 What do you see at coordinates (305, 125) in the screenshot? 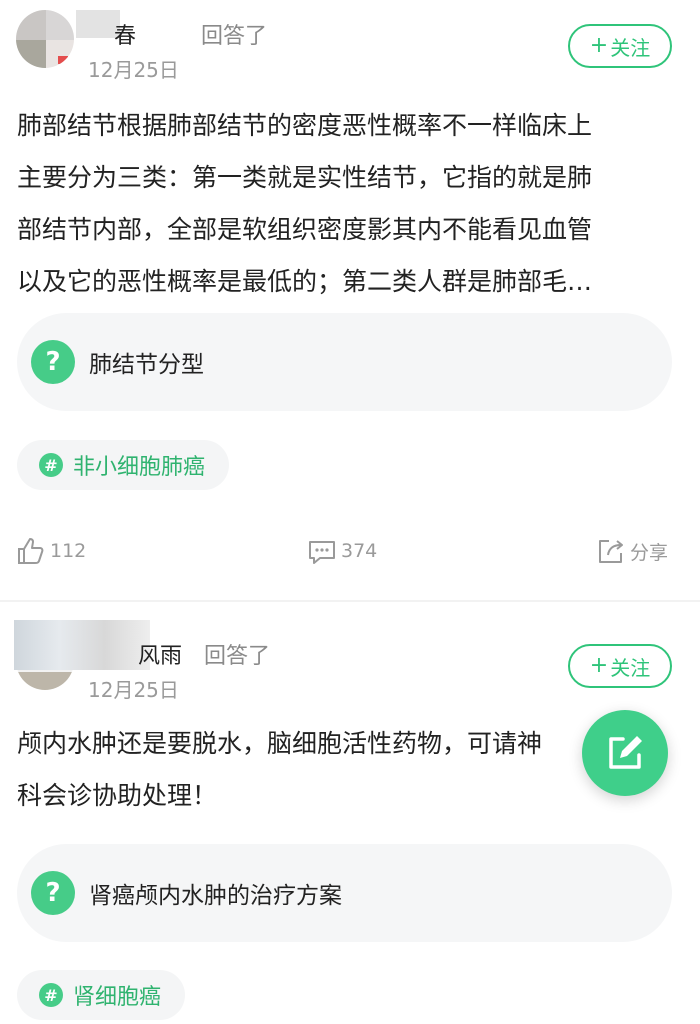
I see `answer-line: 肺部结节根据肺部结节的密度恶性概率不一样临床上` at bounding box center [305, 125].